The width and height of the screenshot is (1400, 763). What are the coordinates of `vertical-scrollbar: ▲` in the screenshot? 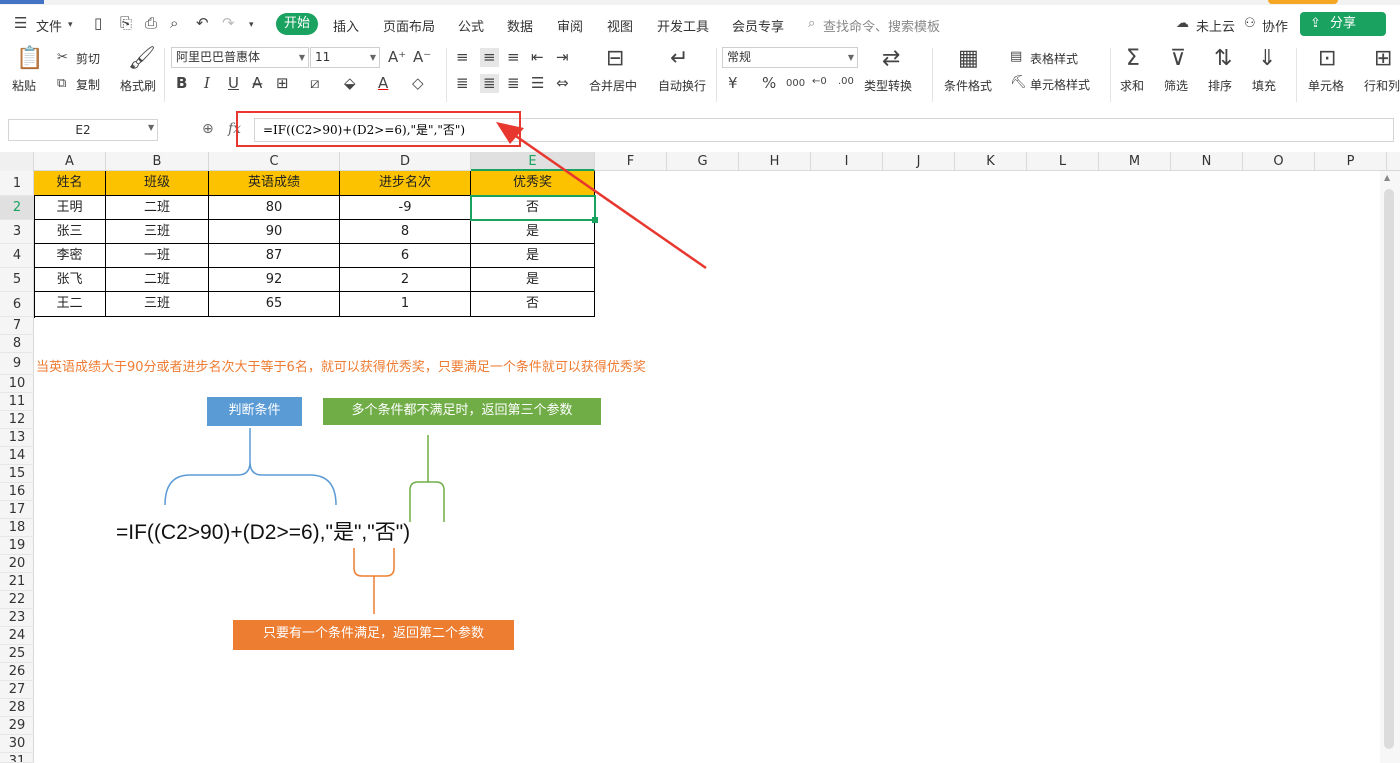 It's located at (1390, 467).